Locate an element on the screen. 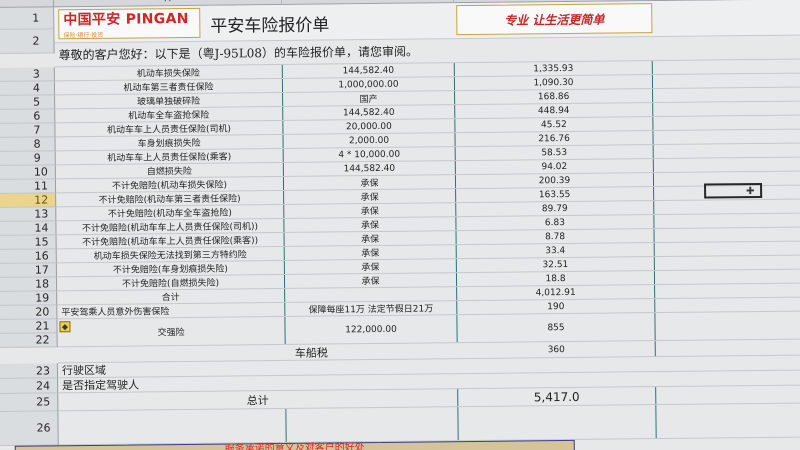  row-header: 25 is located at coordinates (29, 402).